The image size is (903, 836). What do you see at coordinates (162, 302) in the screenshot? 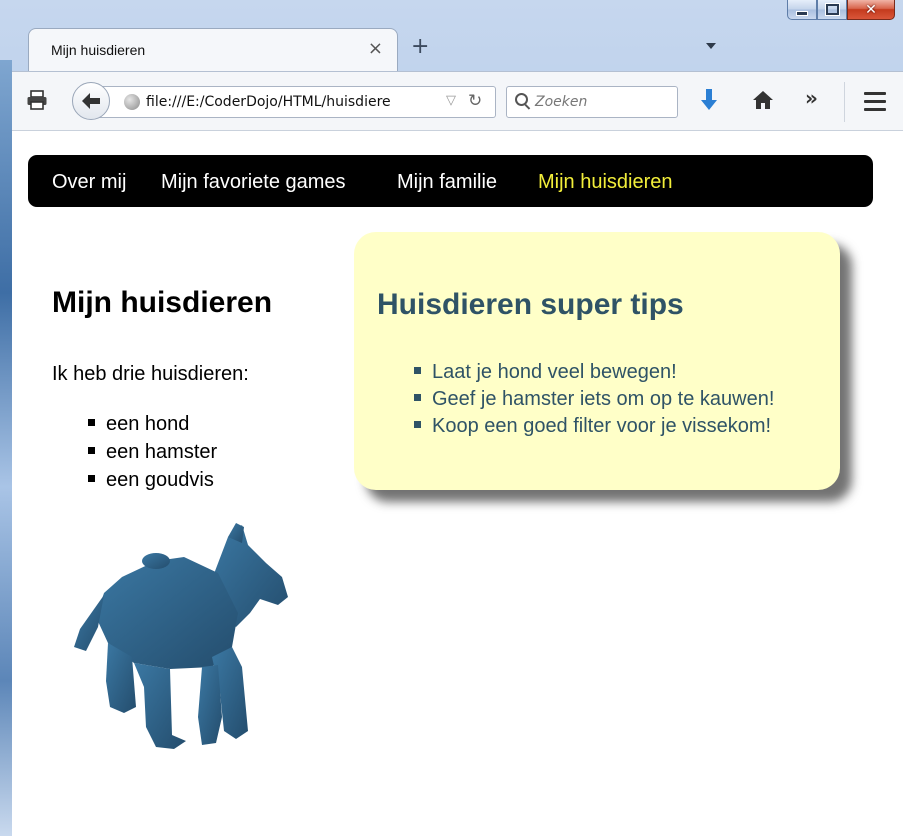
I see `page-title: Mijn huisdieren` at bounding box center [162, 302].